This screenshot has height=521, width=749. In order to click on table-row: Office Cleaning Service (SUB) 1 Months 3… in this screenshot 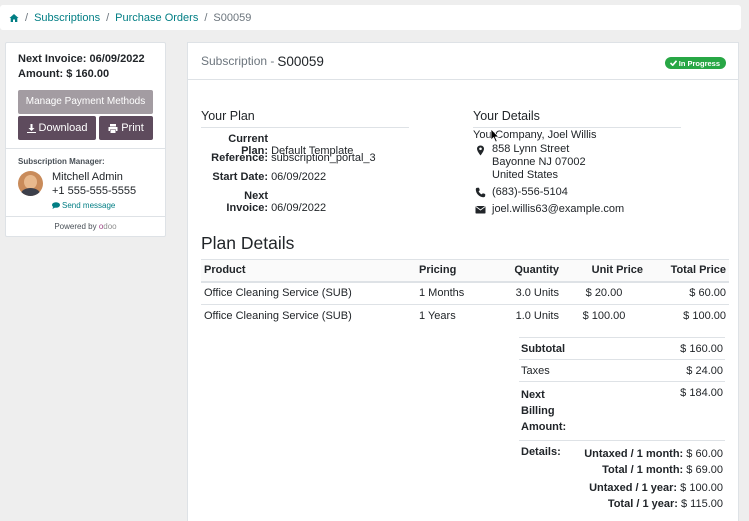, I will do `click(465, 293)`.